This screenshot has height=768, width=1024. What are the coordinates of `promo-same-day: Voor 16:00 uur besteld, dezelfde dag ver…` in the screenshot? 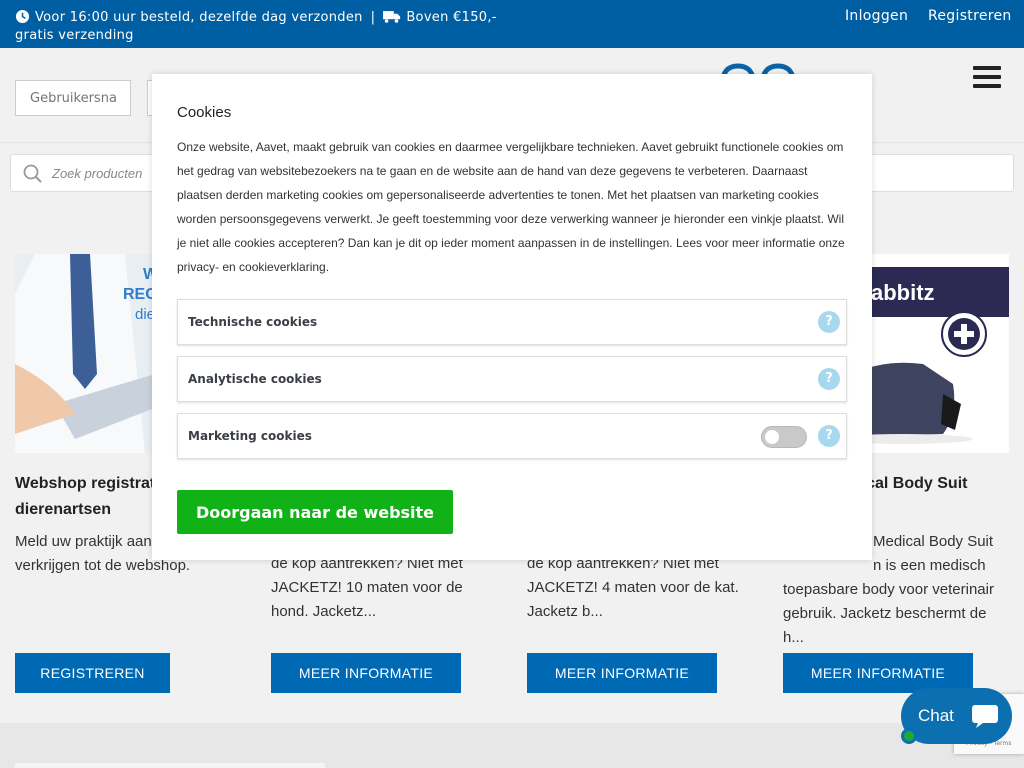 It's located at (199, 17).